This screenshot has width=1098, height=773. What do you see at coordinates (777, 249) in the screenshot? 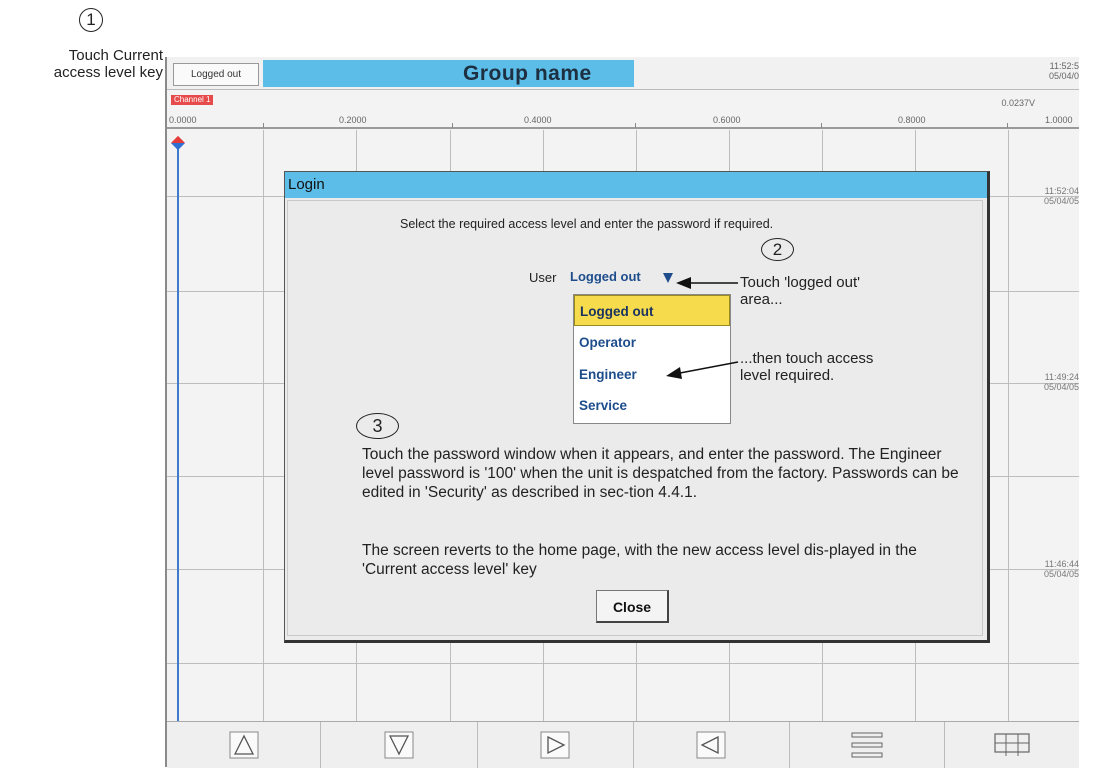
I see `callout-number-2: 2` at bounding box center [777, 249].